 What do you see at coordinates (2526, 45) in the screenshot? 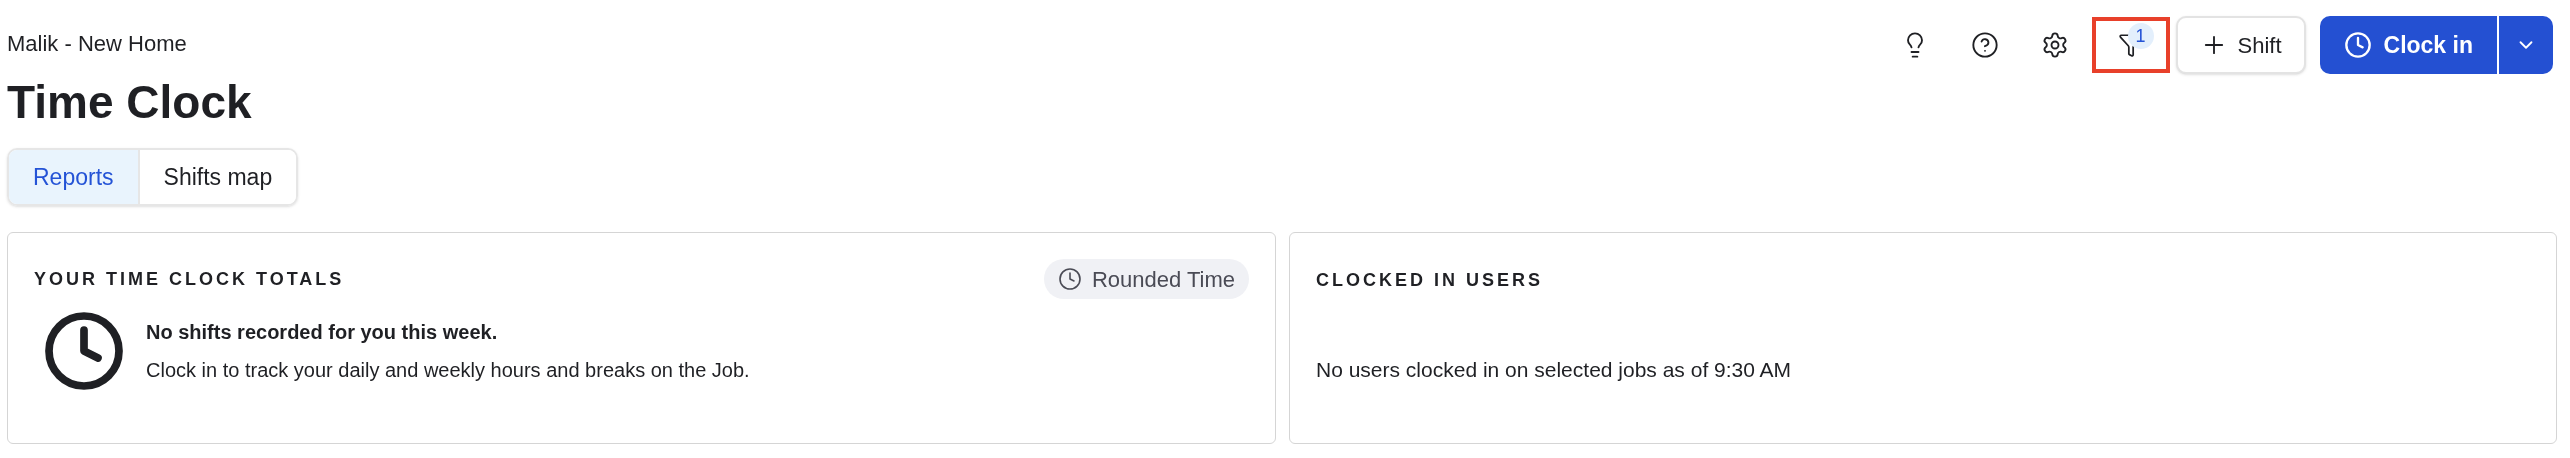
I see `dropdown-caret-button` at bounding box center [2526, 45].